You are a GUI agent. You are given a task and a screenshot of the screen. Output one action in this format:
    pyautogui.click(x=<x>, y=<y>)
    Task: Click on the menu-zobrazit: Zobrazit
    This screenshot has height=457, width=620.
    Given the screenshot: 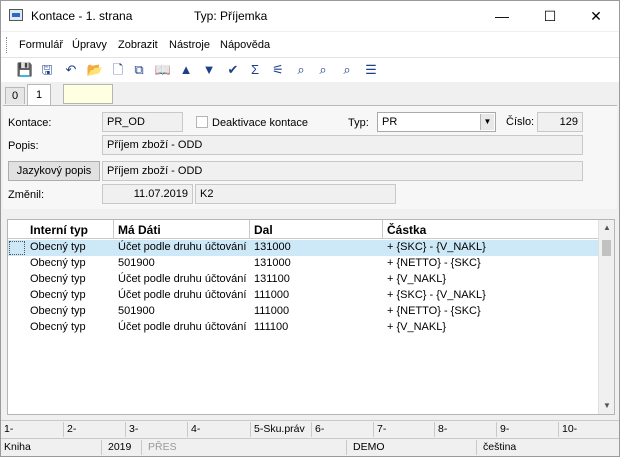 What is the action you would take?
    pyautogui.click(x=138, y=45)
    